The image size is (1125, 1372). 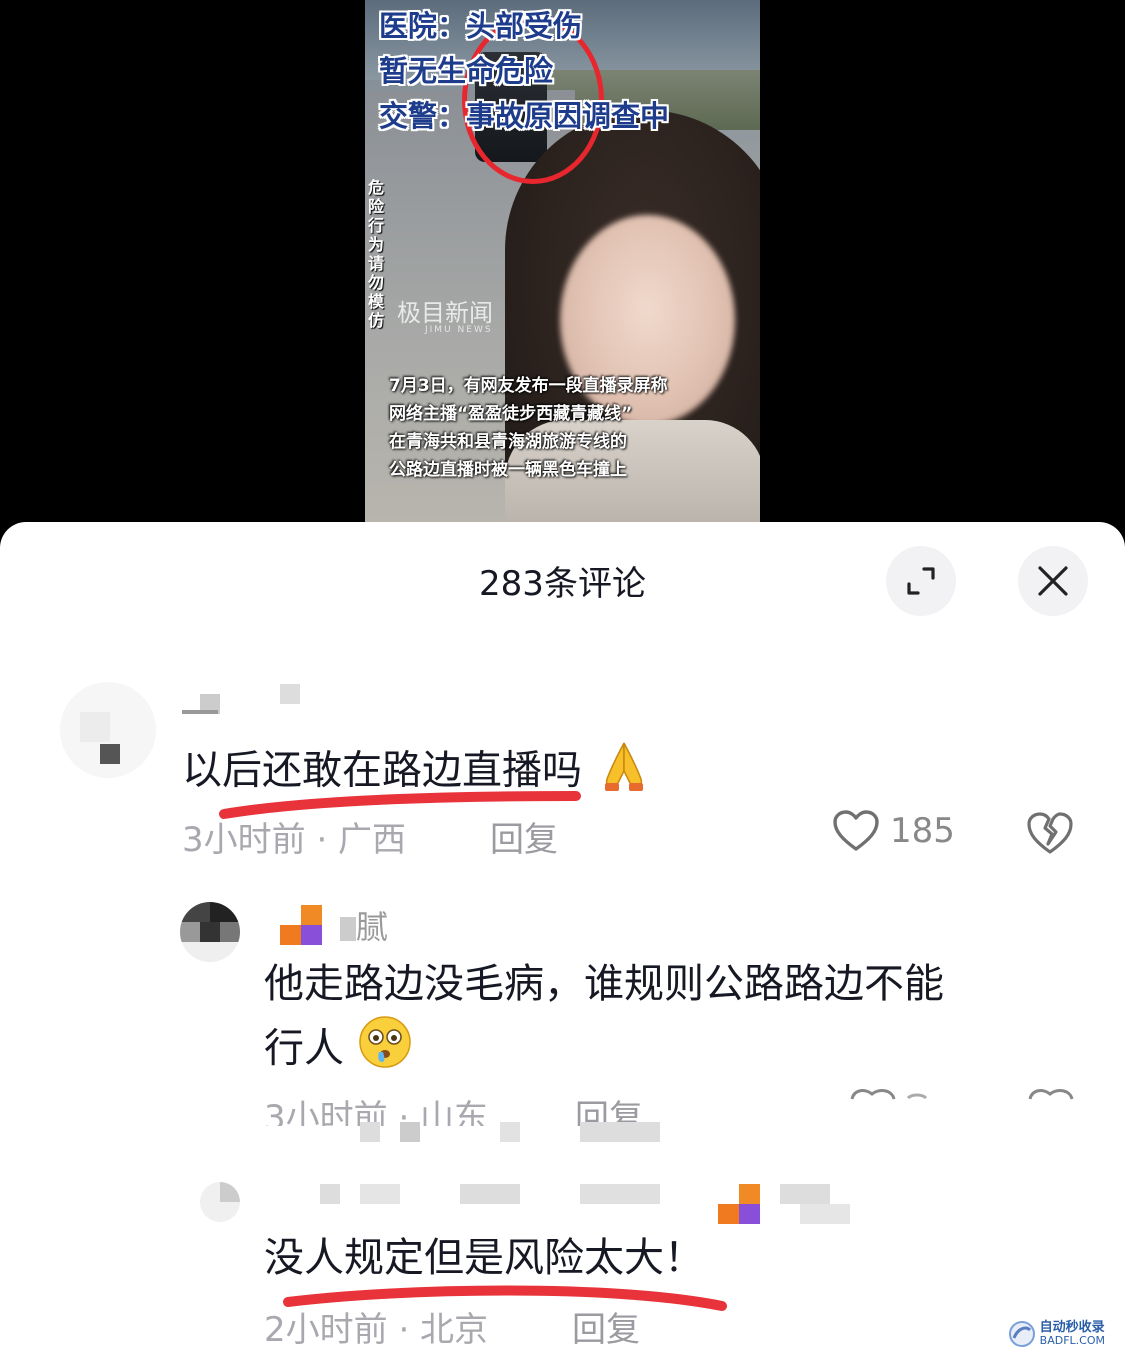 What do you see at coordinates (376, 1330) in the screenshot?
I see `comment-meta: 2小时前 · 北京` at bounding box center [376, 1330].